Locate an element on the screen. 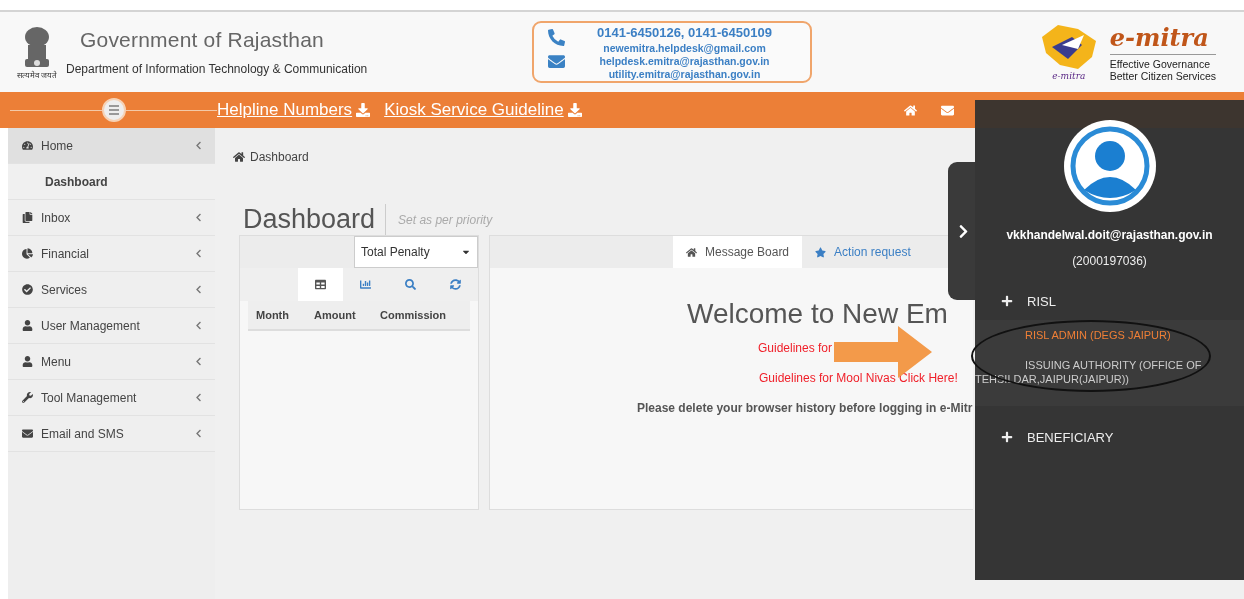  user-icon is located at coordinates (1109, 166).